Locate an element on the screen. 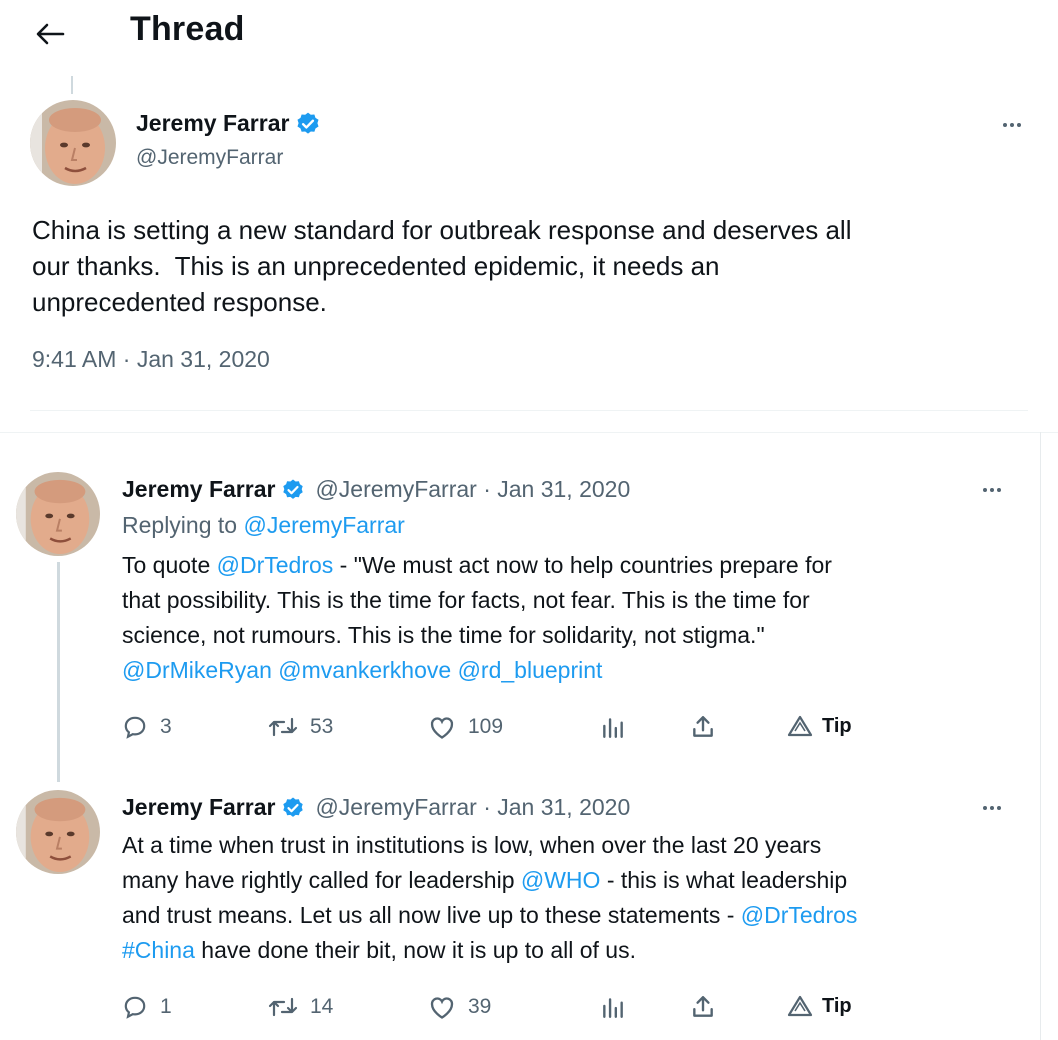 The width and height of the screenshot is (1058, 1040). section-divider is located at coordinates (529, 437).